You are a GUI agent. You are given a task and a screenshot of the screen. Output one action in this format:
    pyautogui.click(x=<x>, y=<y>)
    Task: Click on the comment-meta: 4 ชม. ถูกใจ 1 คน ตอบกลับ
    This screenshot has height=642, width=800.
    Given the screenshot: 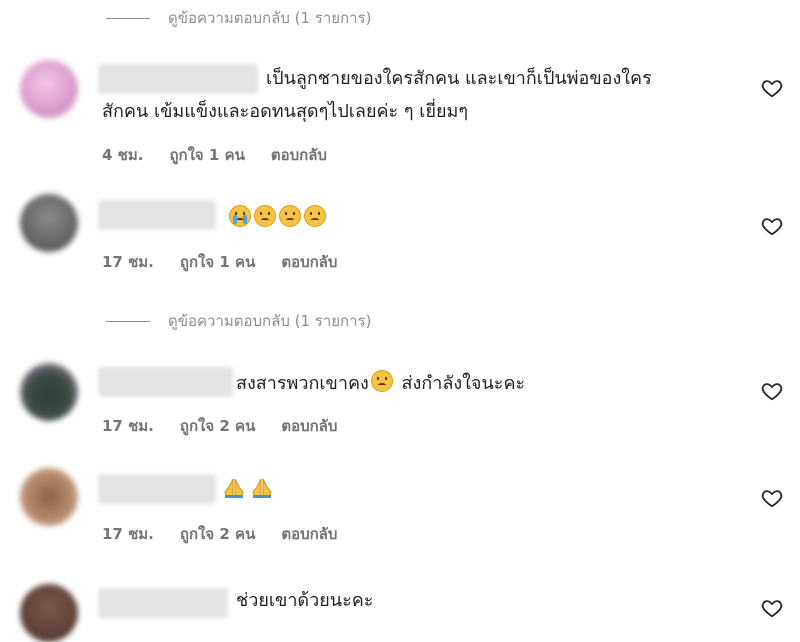 What is the action you would take?
    pyautogui.click(x=214, y=155)
    